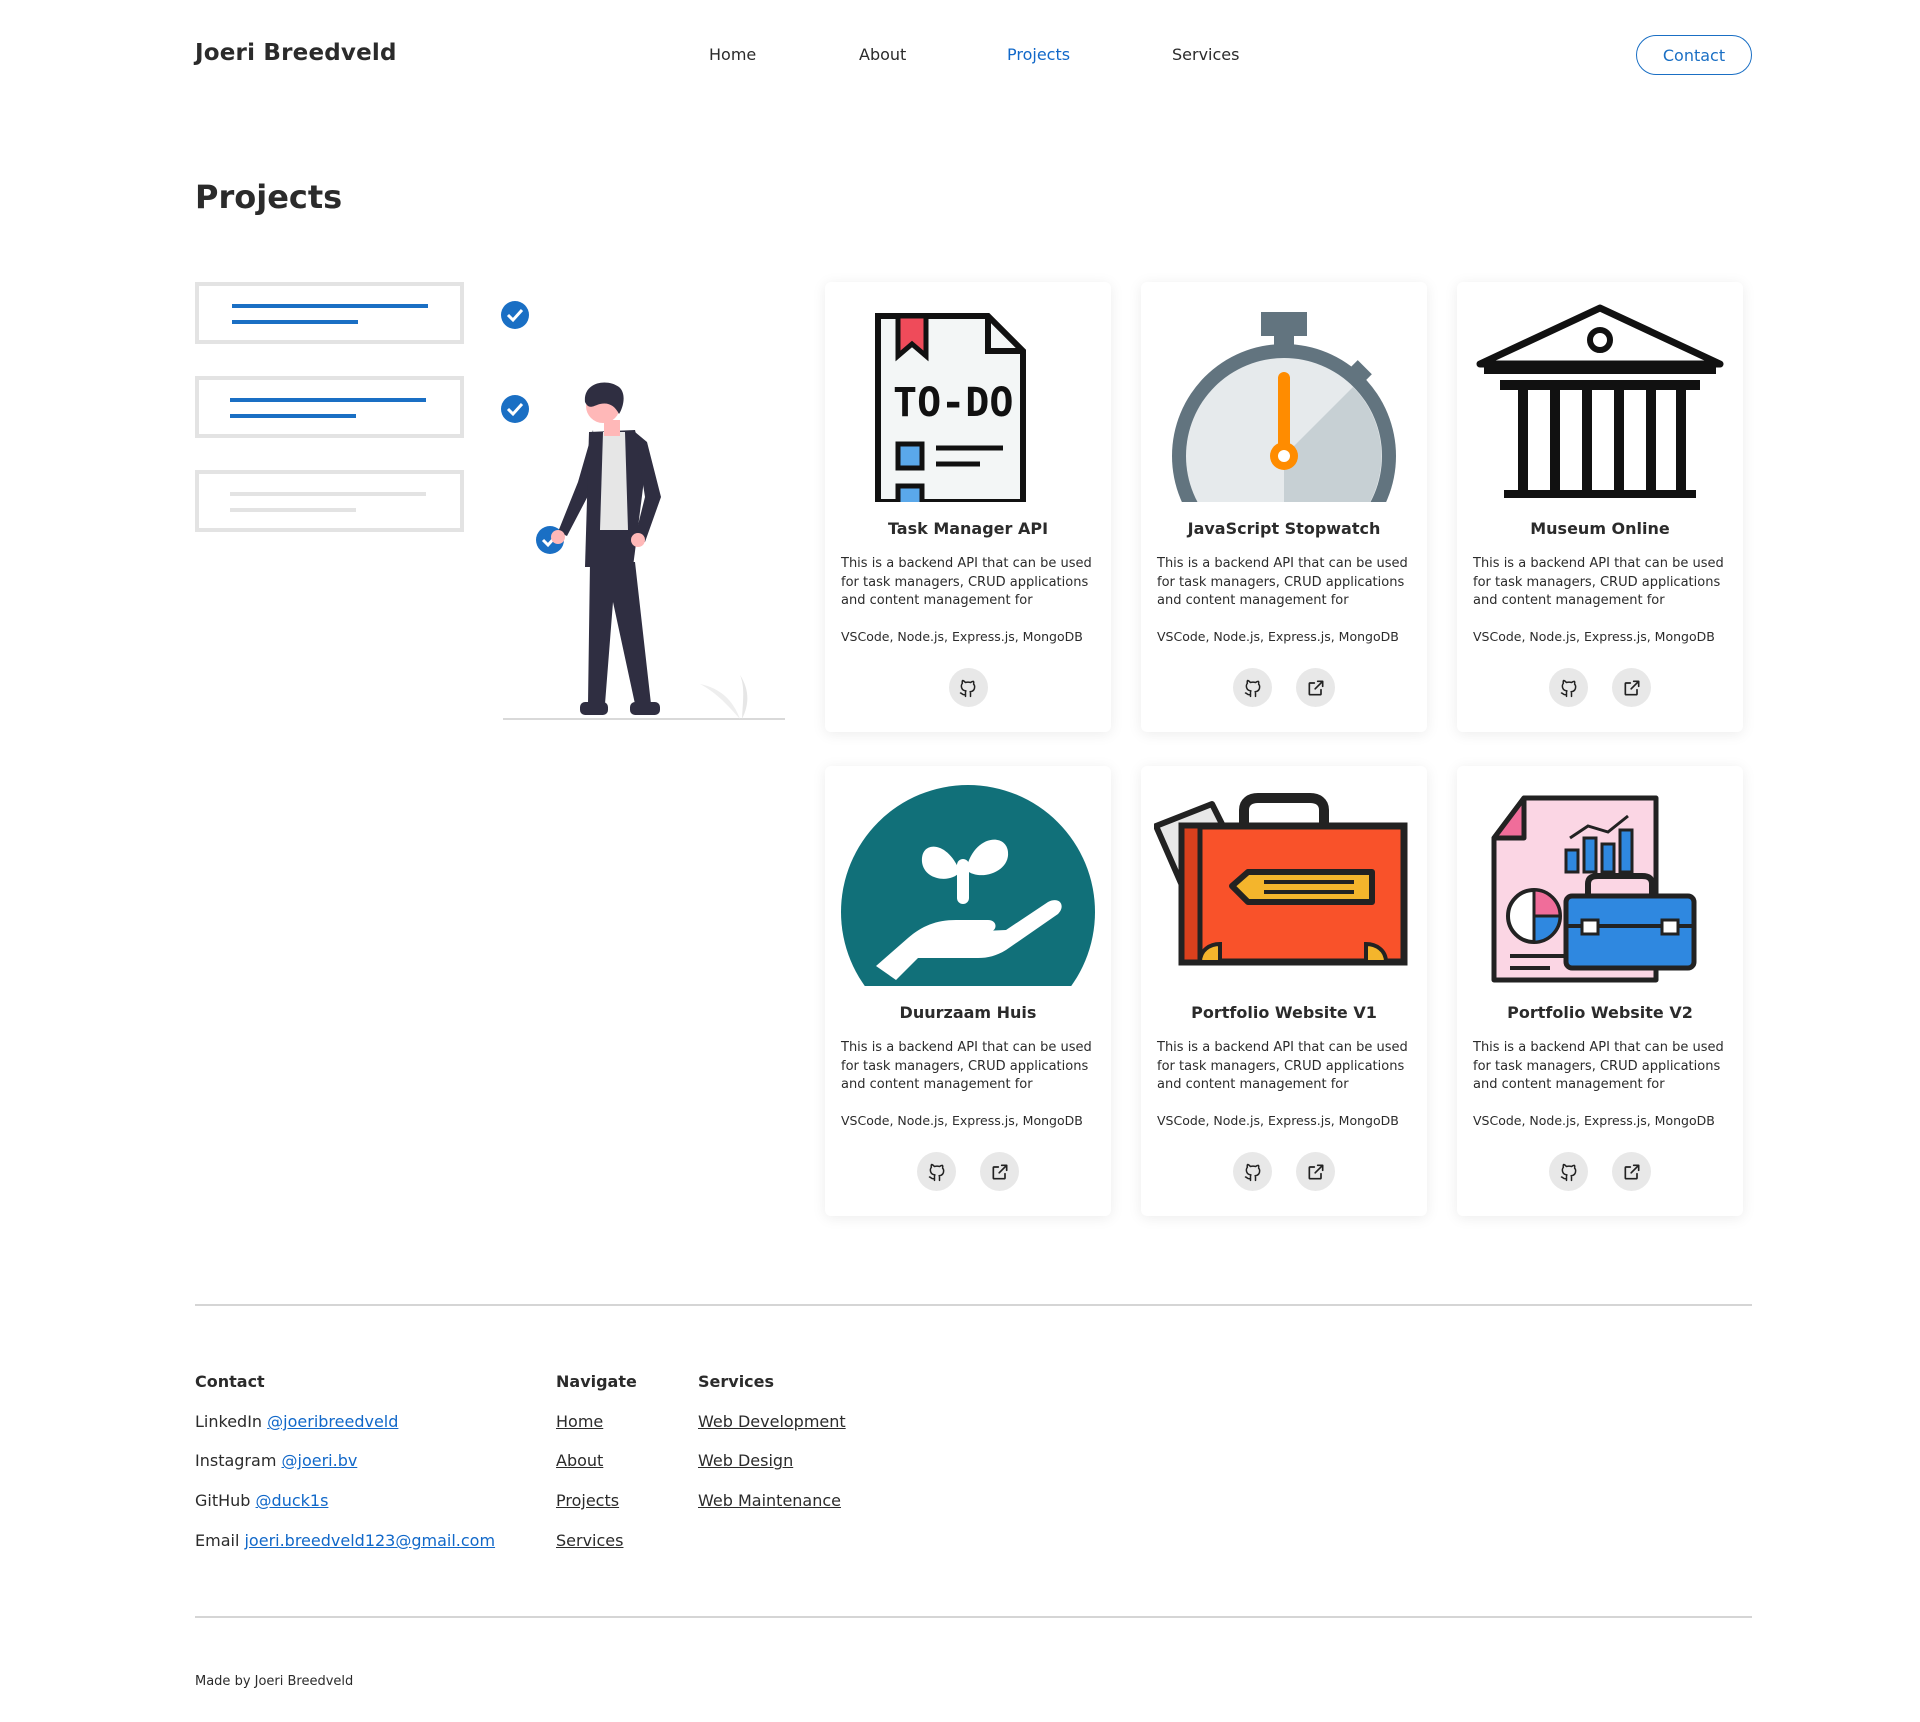 The image size is (1920, 1722). What do you see at coordinates (1284, 528) in the screenshot?
I see `project-title: JavaScript Stopwatch` at bounding box center [1284, 528].